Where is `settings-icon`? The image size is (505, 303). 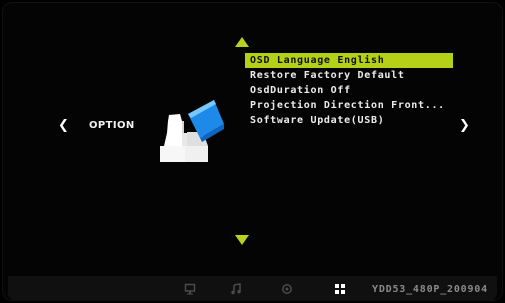 settings-icon is located at coordinates (287, 289).